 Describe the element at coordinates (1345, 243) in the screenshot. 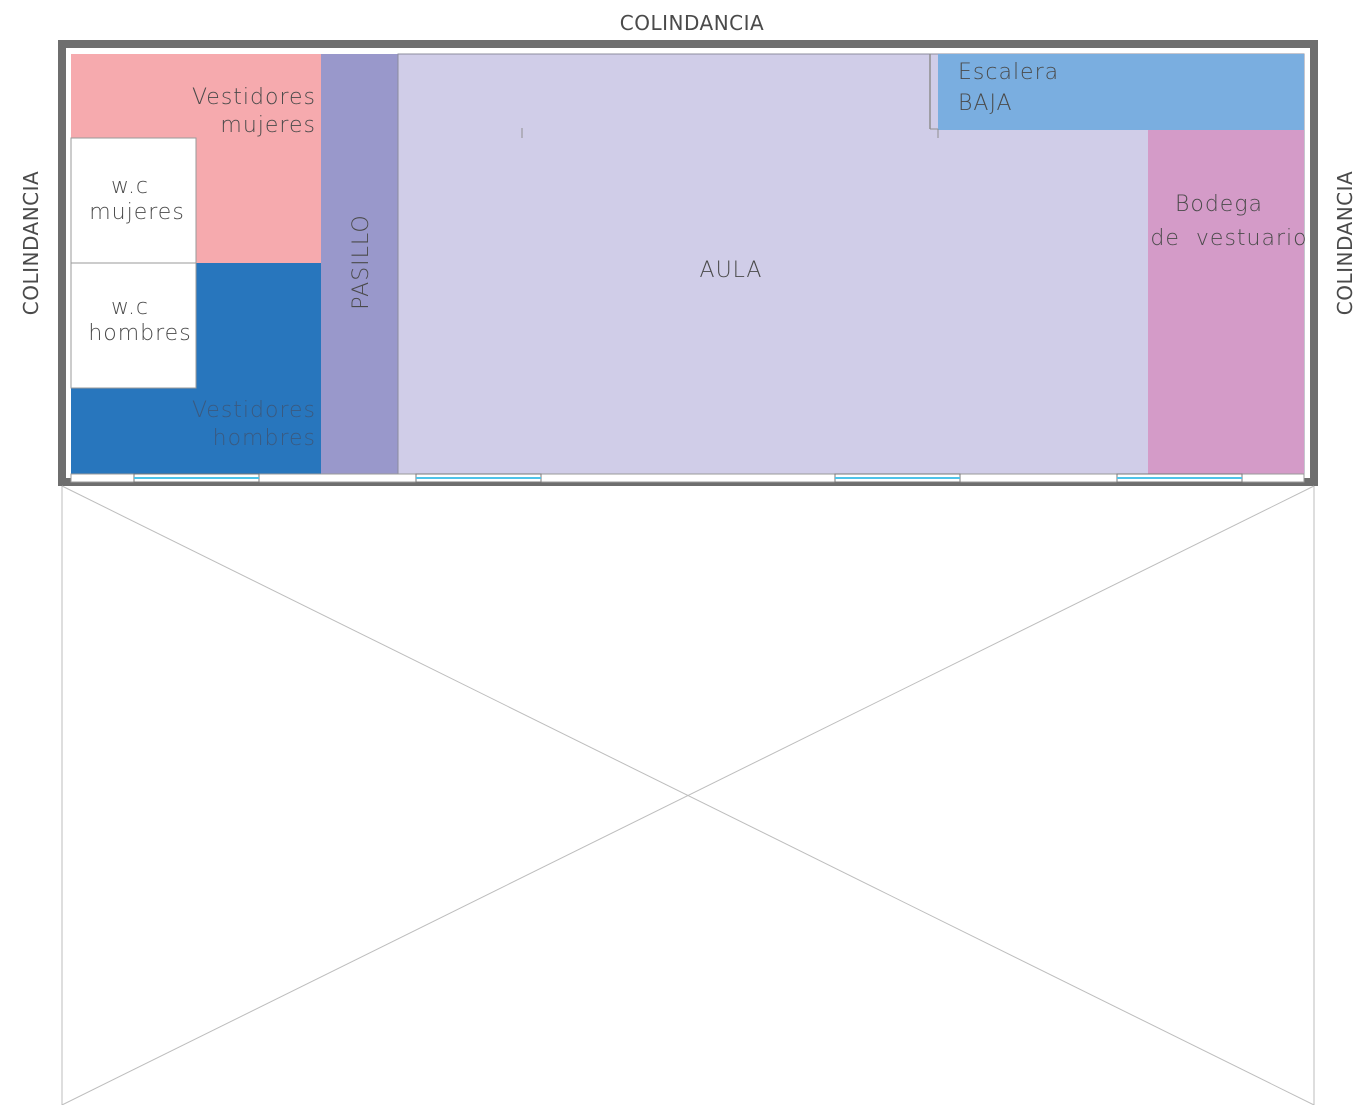

I see `boundary-label-right: COLINDANCIA` at that location.